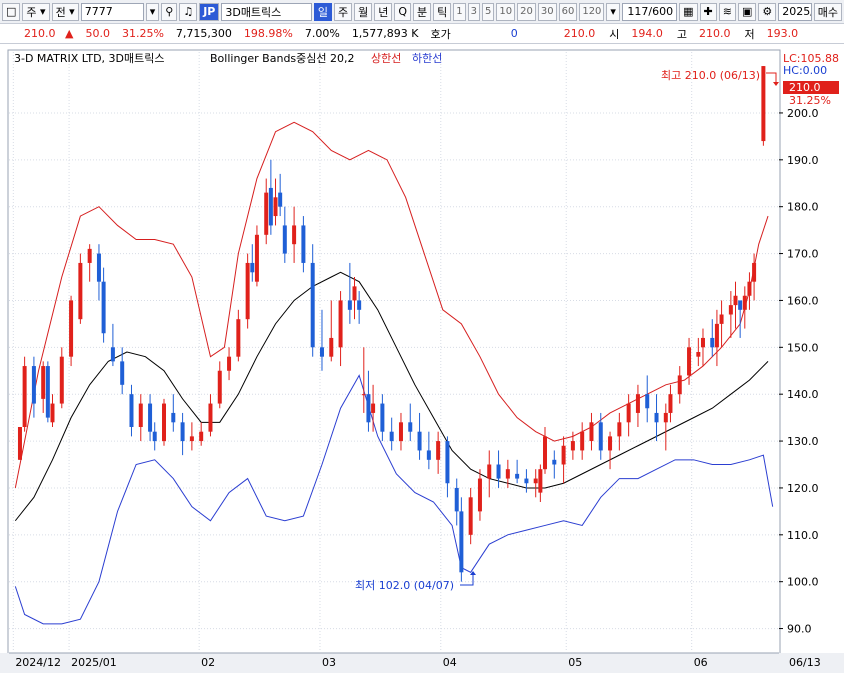  I want to click on legend-upper: 상한선, so click(386, 58).